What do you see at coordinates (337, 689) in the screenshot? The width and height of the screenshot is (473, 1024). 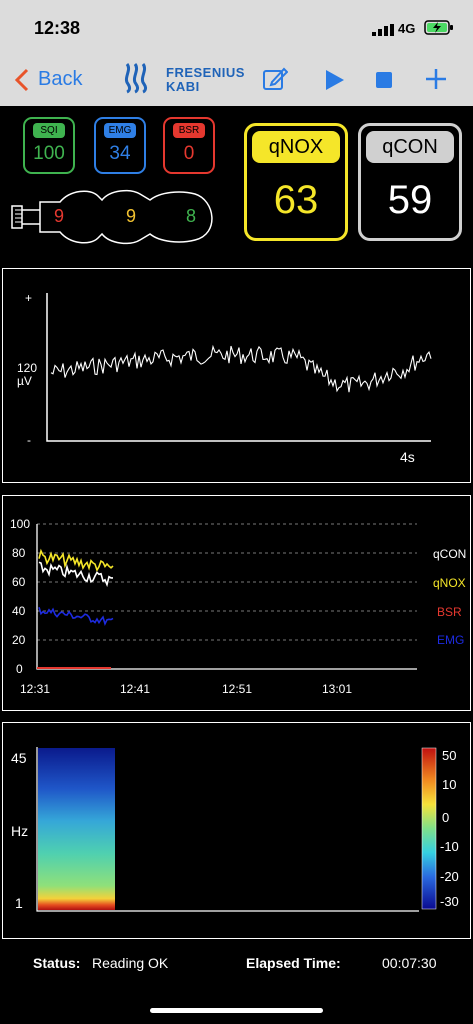 I see `trend-x-tick: 13:01` at bounding box center [337, 689].